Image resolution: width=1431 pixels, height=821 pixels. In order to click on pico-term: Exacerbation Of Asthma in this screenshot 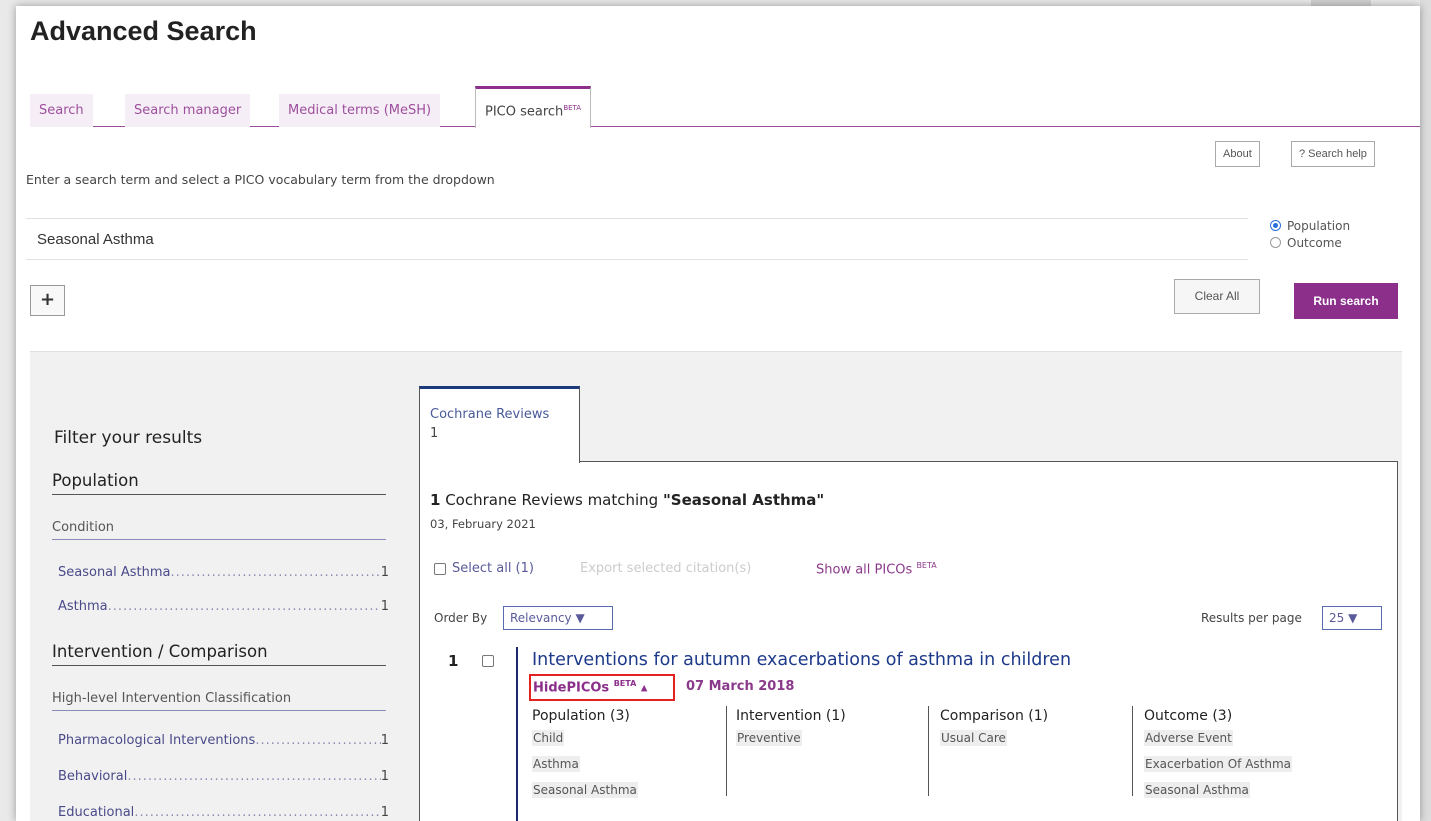, I will do `click(1218, 764)`.